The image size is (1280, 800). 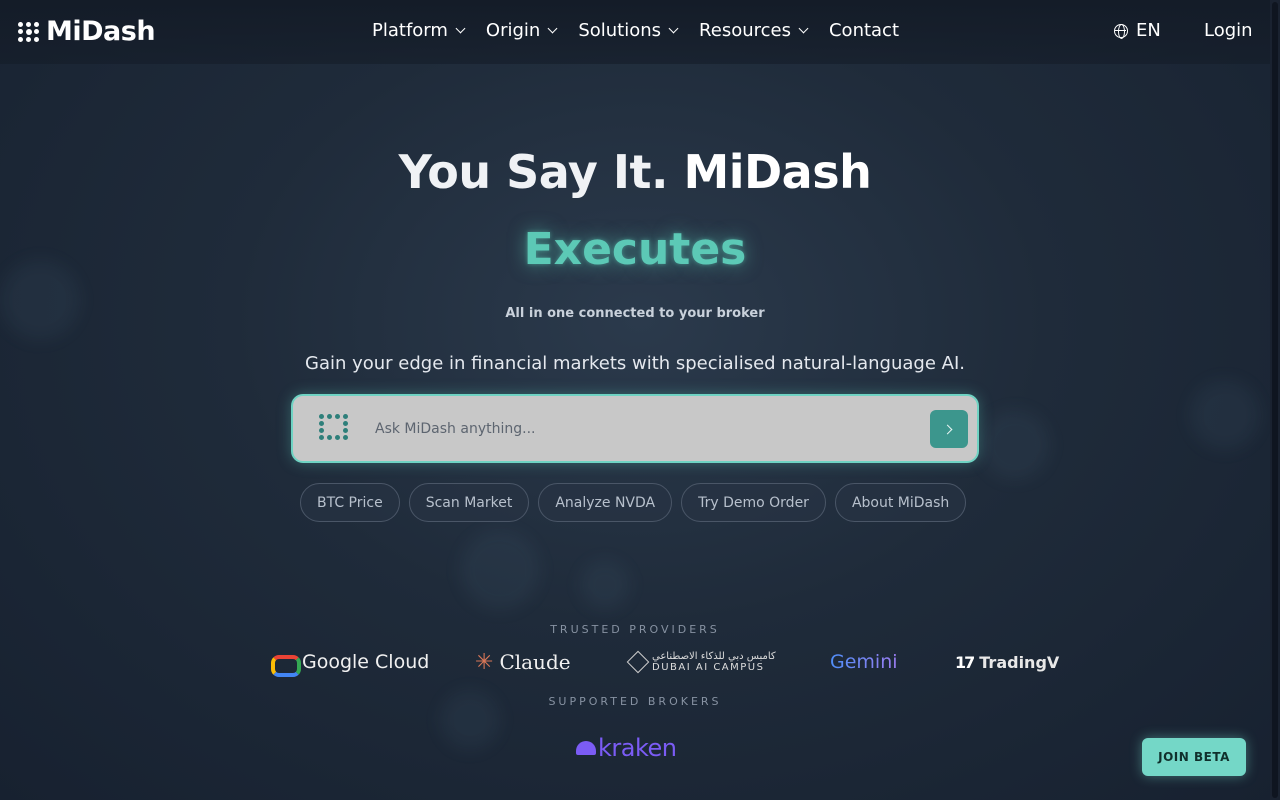 What do you see at coordinates (637, 748) in the screenshot?
I see `broker-name: kraken` at bounding box center [637, 748].